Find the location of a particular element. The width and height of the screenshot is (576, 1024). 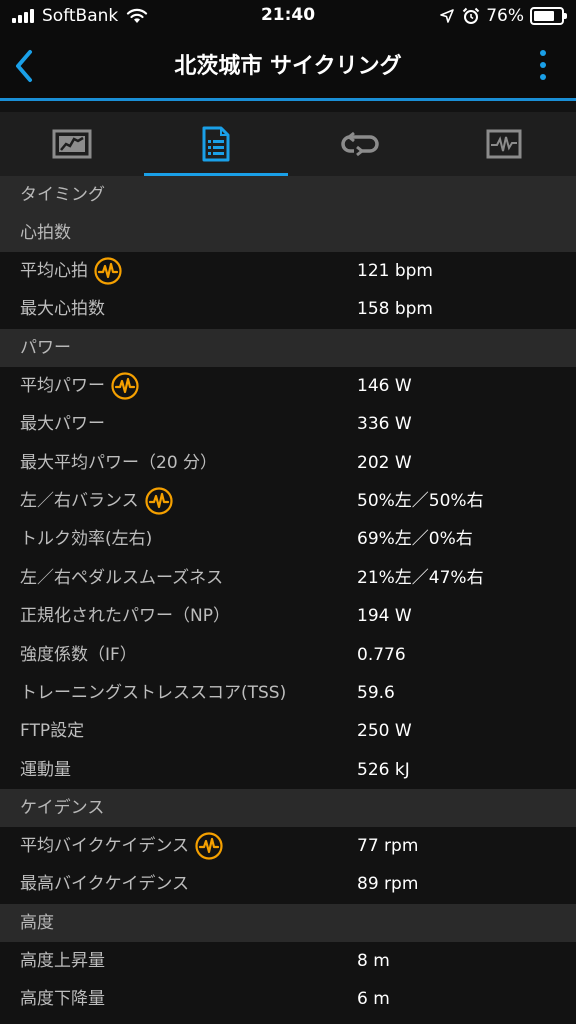

stat-value: 336 W is located at coordinates (384, 424).